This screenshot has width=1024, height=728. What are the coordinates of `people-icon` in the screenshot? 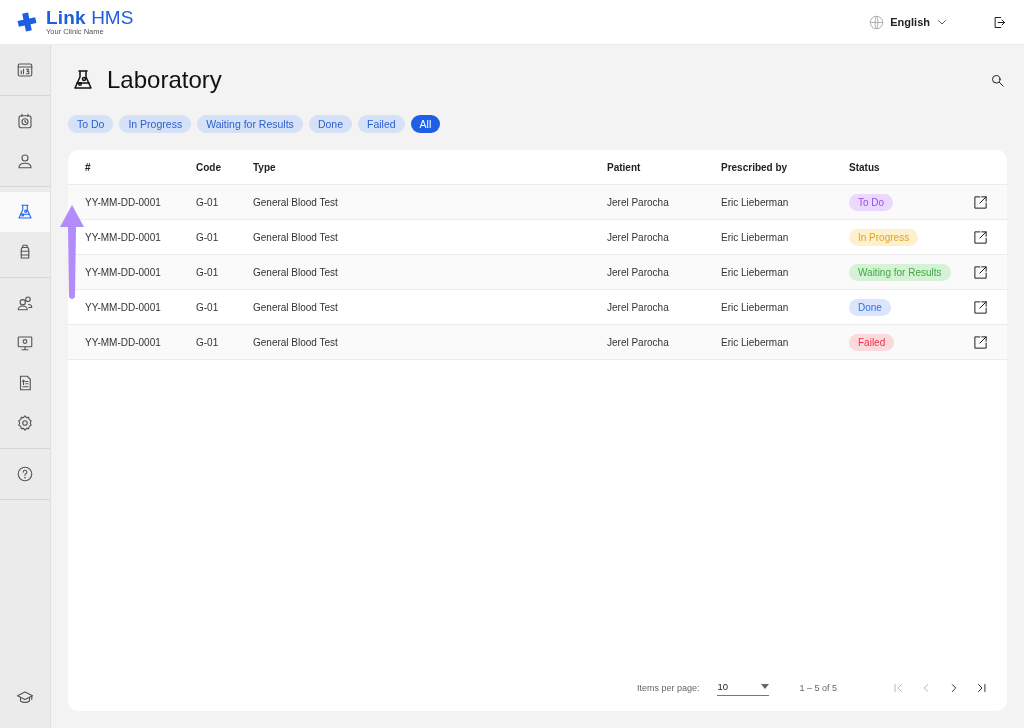 It's located at (25, 303).